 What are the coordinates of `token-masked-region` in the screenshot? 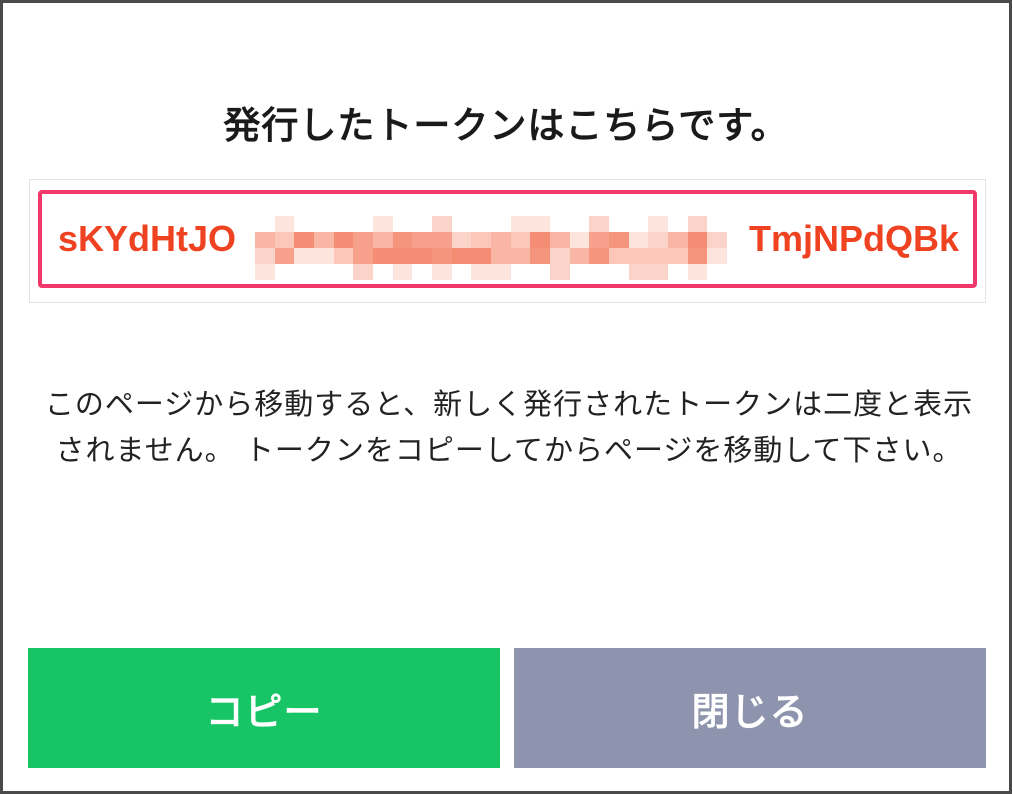 It's located at (491, 248).